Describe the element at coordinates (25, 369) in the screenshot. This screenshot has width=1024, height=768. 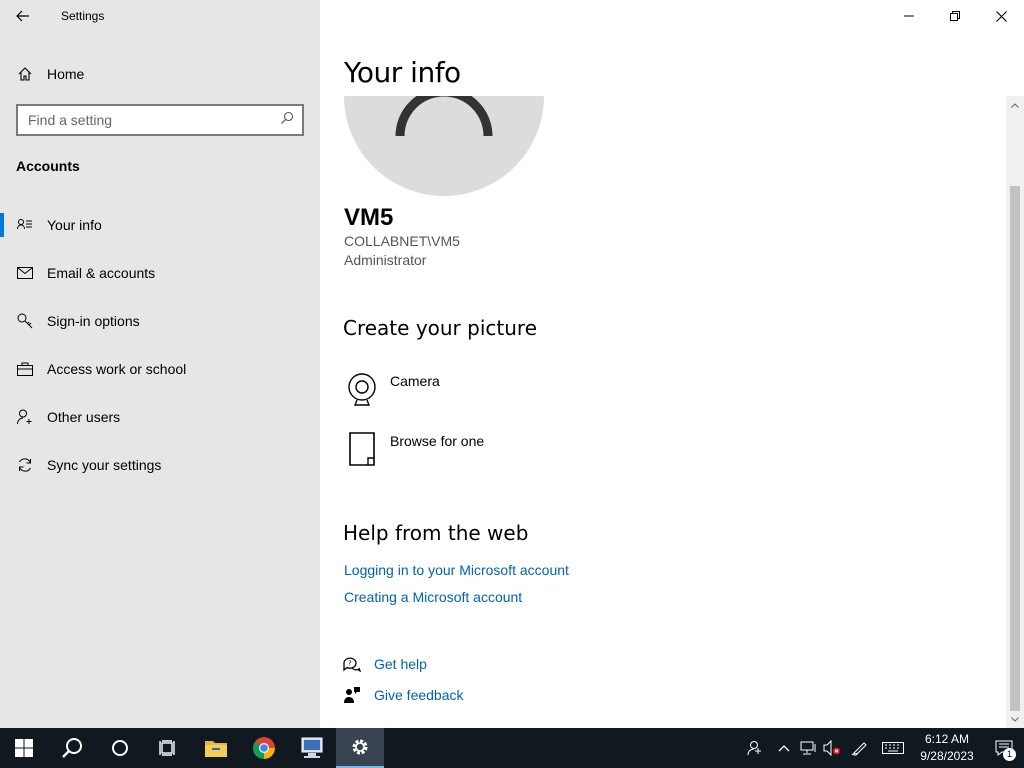
I see `briefcase-icon` at that location.